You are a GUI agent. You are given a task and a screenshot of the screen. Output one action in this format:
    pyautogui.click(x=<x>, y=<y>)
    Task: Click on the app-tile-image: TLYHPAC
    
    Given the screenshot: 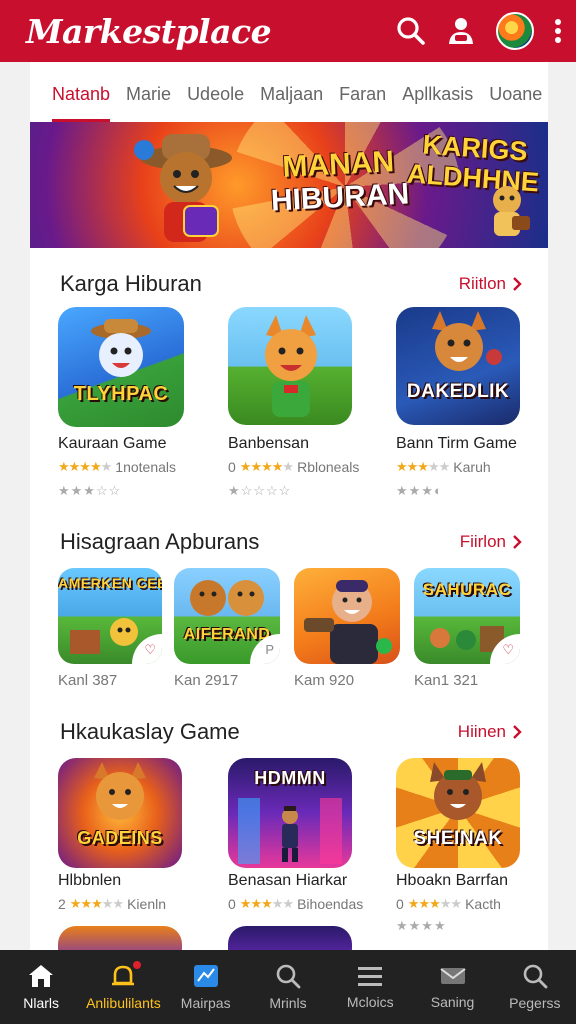 What is the action you would take?
    pyautogui.click(x=121, y=367)
    